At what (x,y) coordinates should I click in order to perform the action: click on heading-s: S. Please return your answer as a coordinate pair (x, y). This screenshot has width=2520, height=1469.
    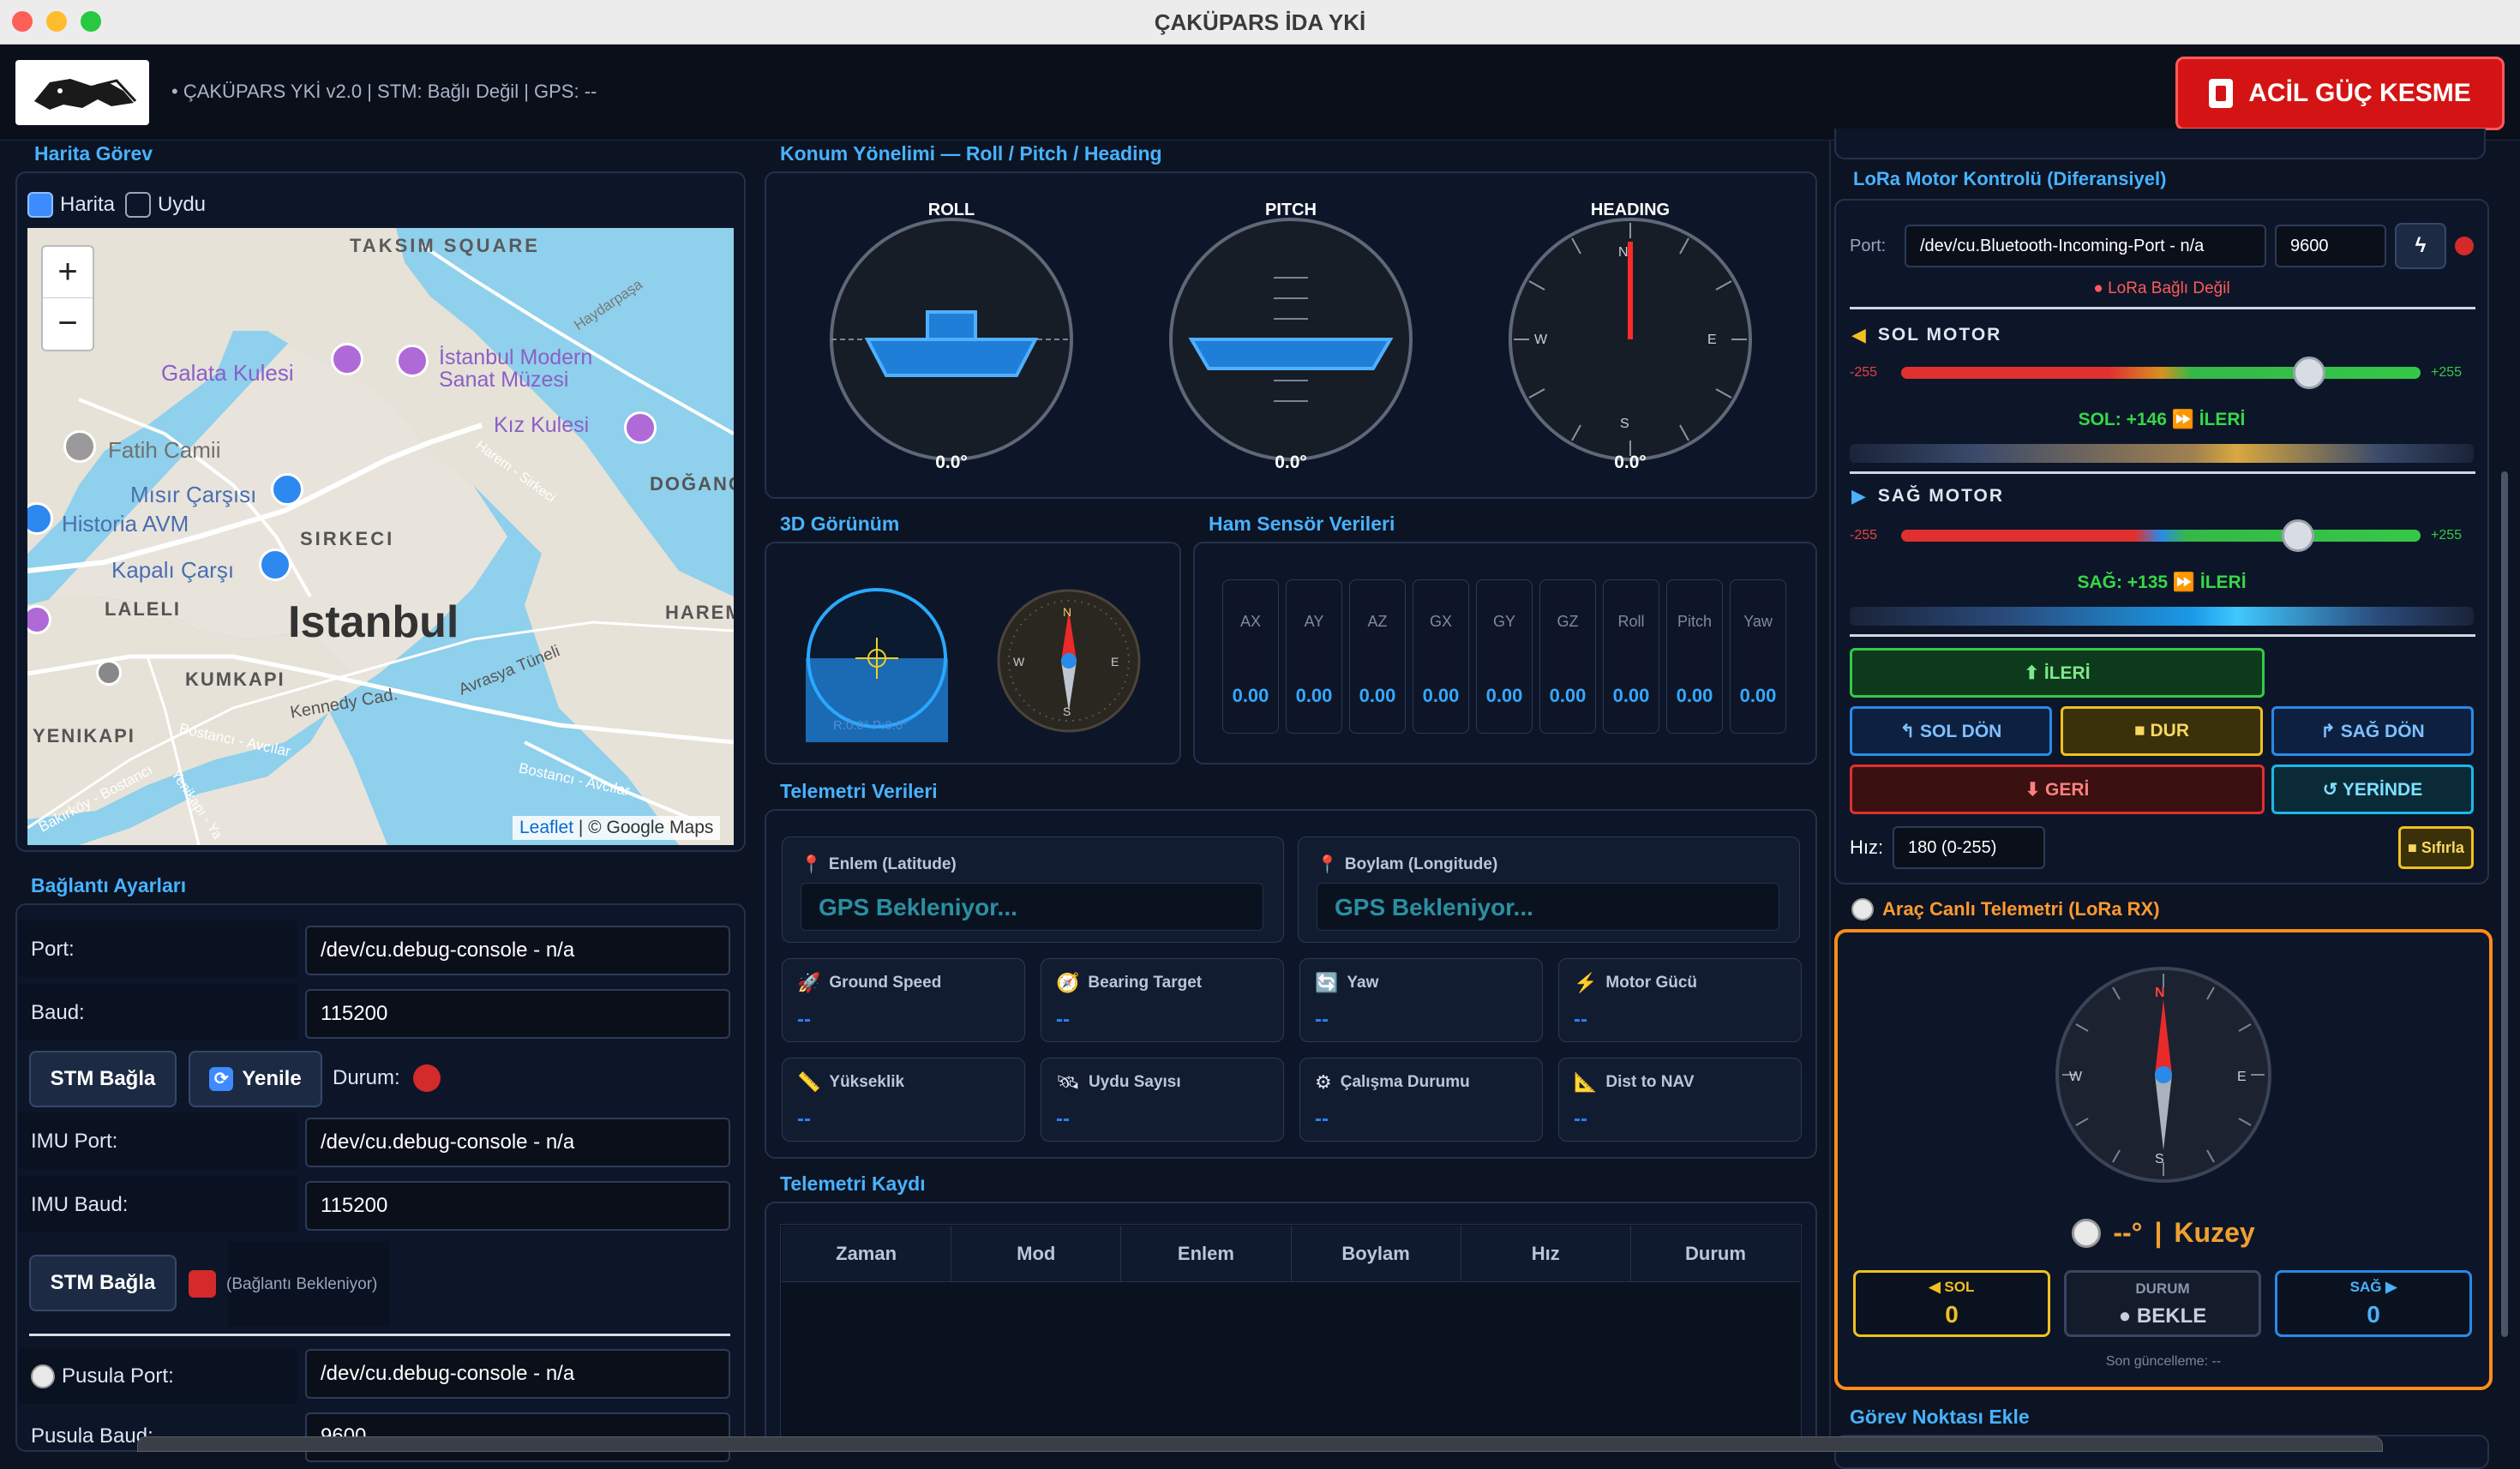
    Looking at the image, I should click on (1624, 424).